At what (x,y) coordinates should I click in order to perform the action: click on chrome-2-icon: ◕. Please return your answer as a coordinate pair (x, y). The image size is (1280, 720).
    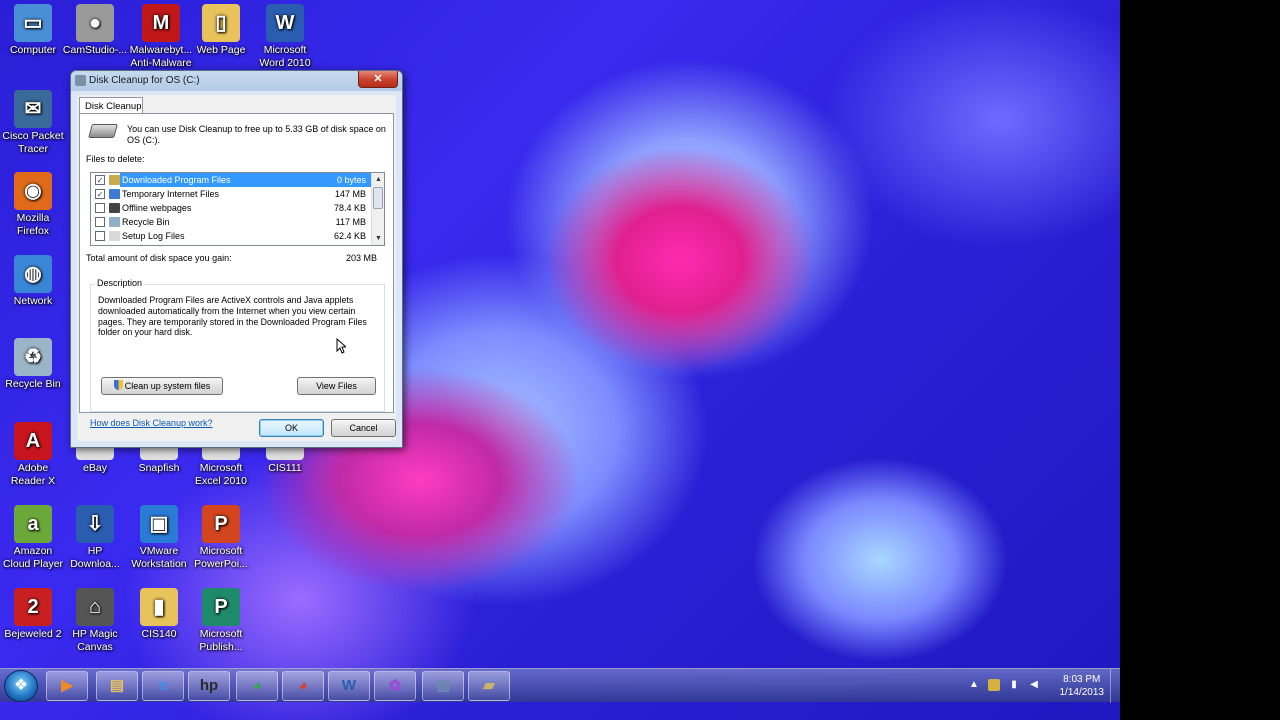
    Looking at the image, I should click on (303, 685).